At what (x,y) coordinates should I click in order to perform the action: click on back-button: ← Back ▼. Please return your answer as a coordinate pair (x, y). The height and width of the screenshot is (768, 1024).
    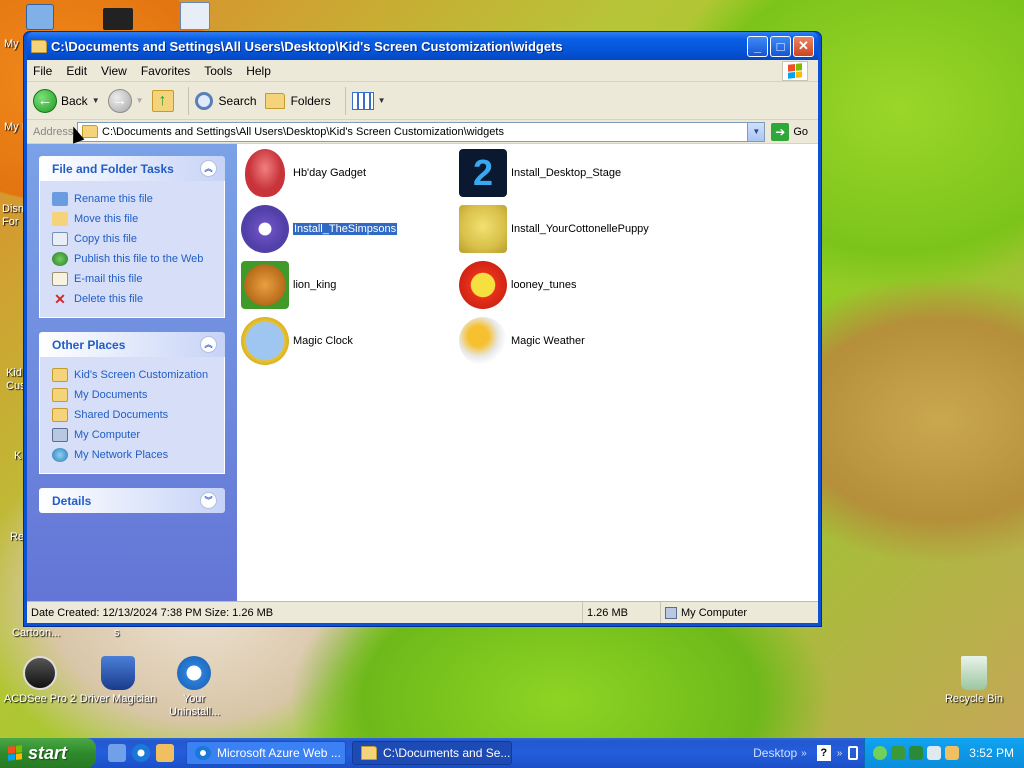
    Looking at the image, I should click on (66, 100).